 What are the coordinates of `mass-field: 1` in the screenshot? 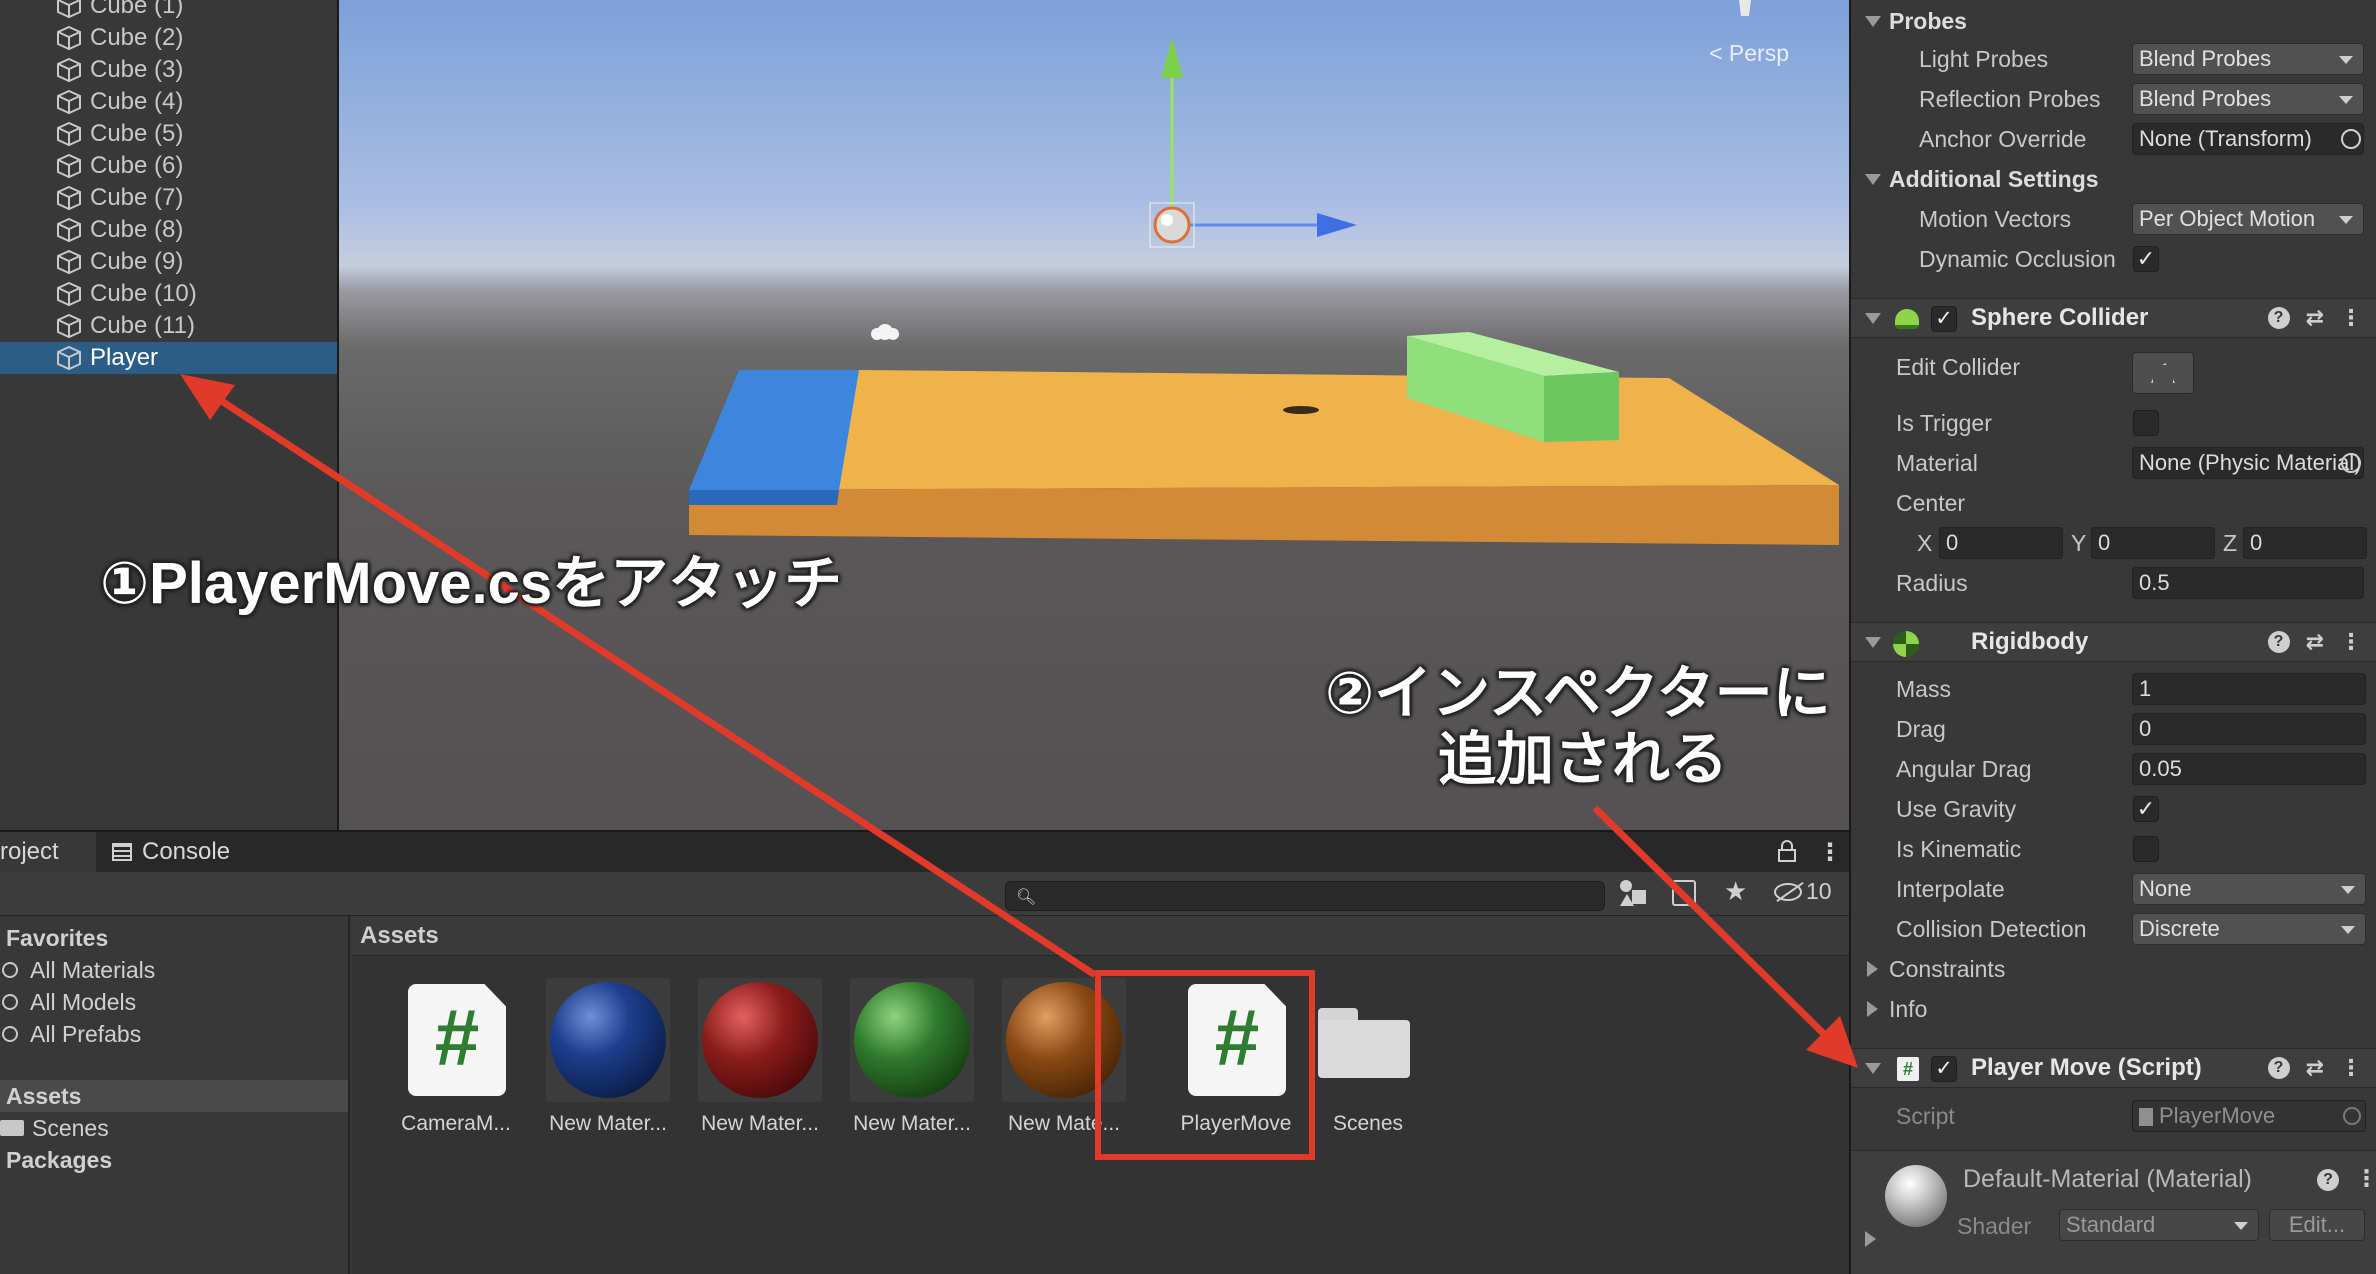 It's located at (2249, 689).